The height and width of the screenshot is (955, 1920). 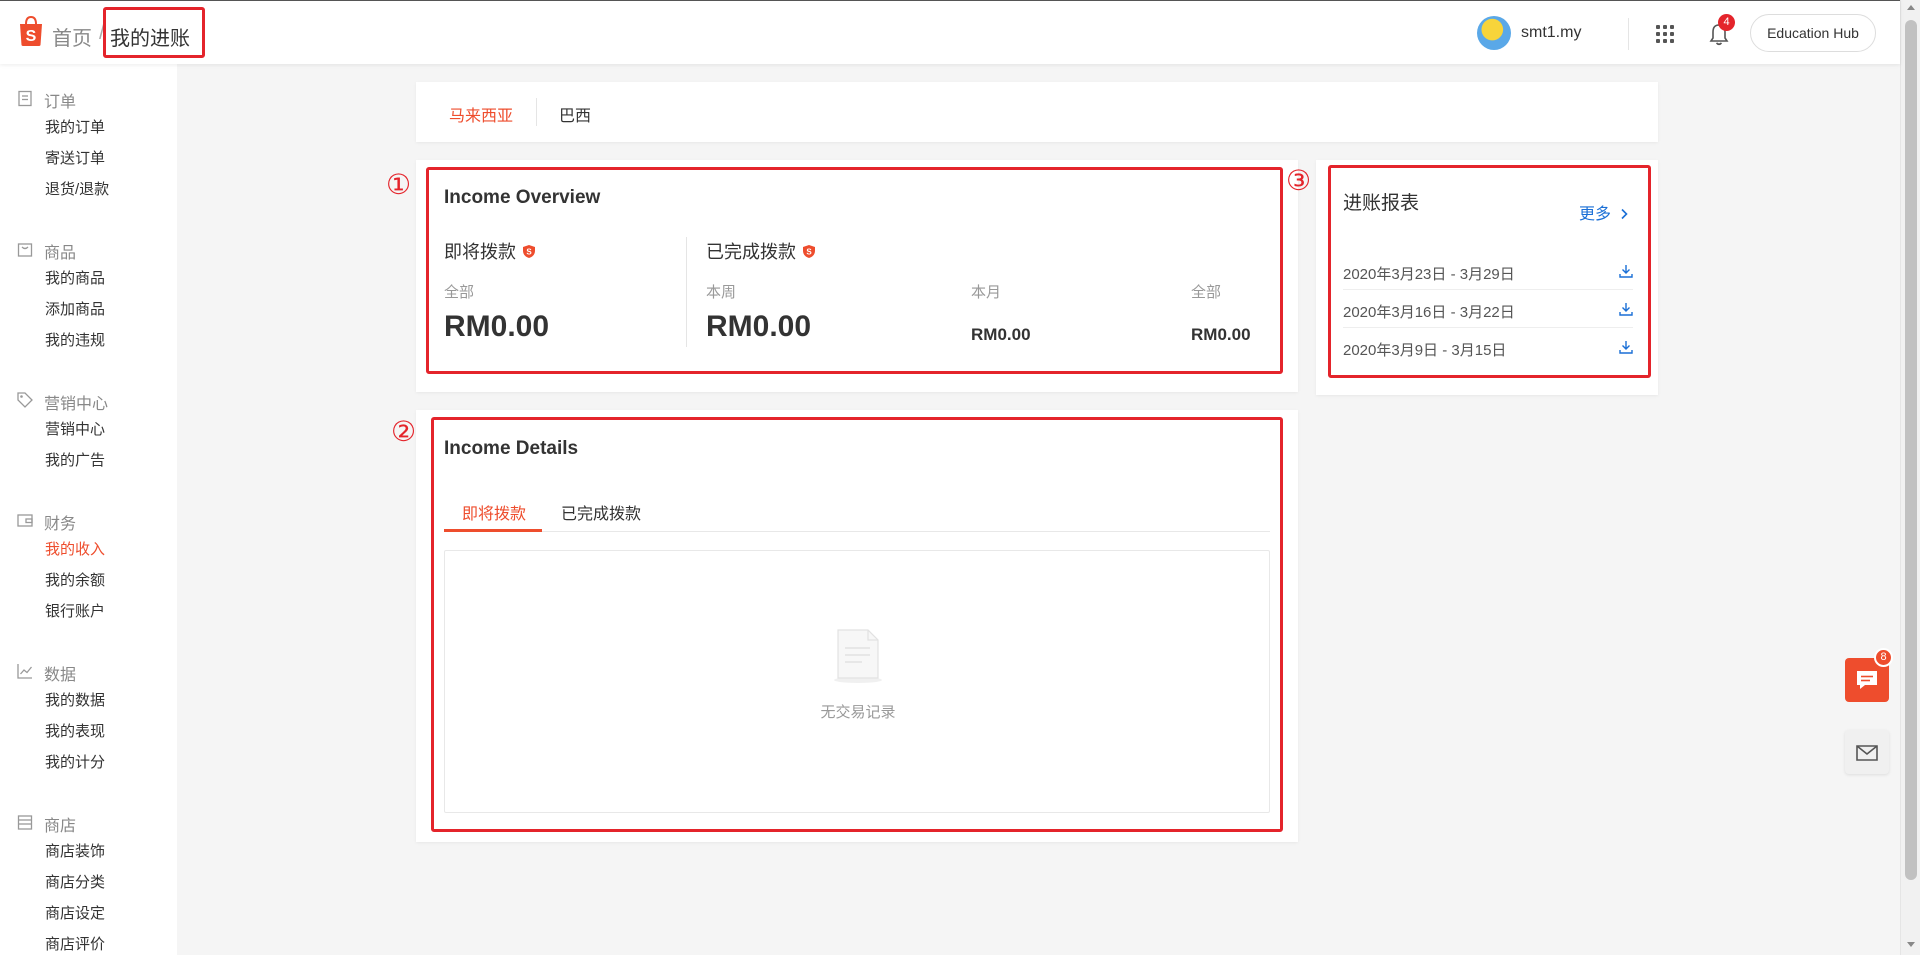 I want to click on sidebar-item-my-orders: 我的订单, so click(x=75, y=126).